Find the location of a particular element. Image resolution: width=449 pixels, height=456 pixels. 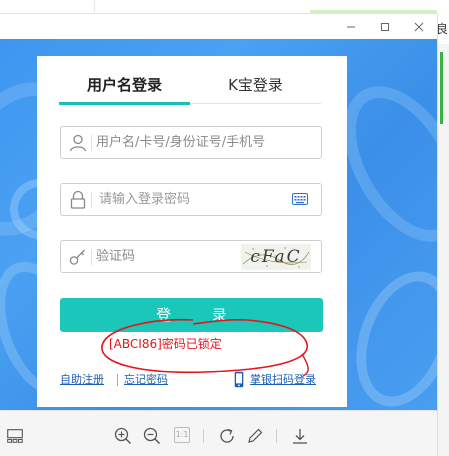

close-button is located at coordinates (419, 26).